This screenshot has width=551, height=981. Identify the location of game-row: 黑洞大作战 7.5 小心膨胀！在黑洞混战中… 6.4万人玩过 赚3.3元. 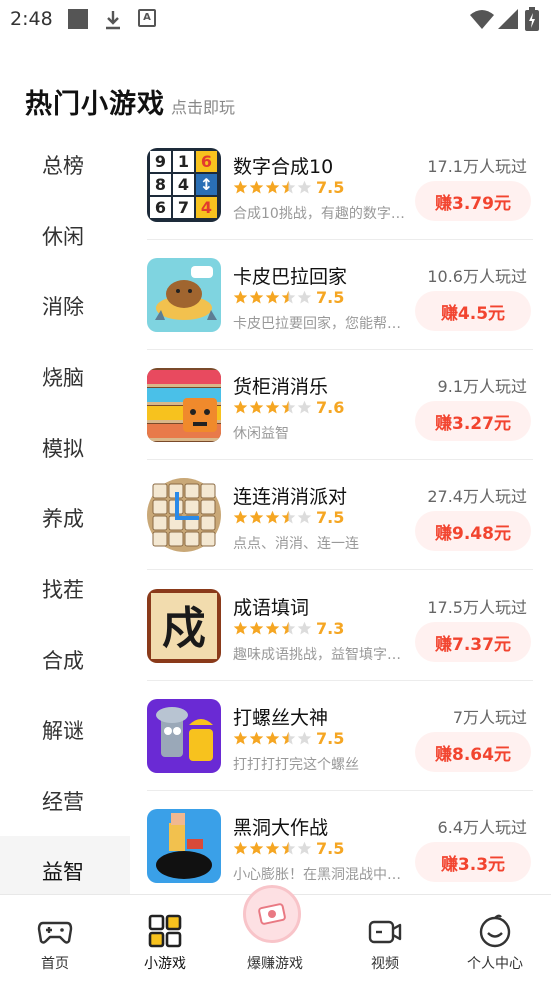
(339, 842).